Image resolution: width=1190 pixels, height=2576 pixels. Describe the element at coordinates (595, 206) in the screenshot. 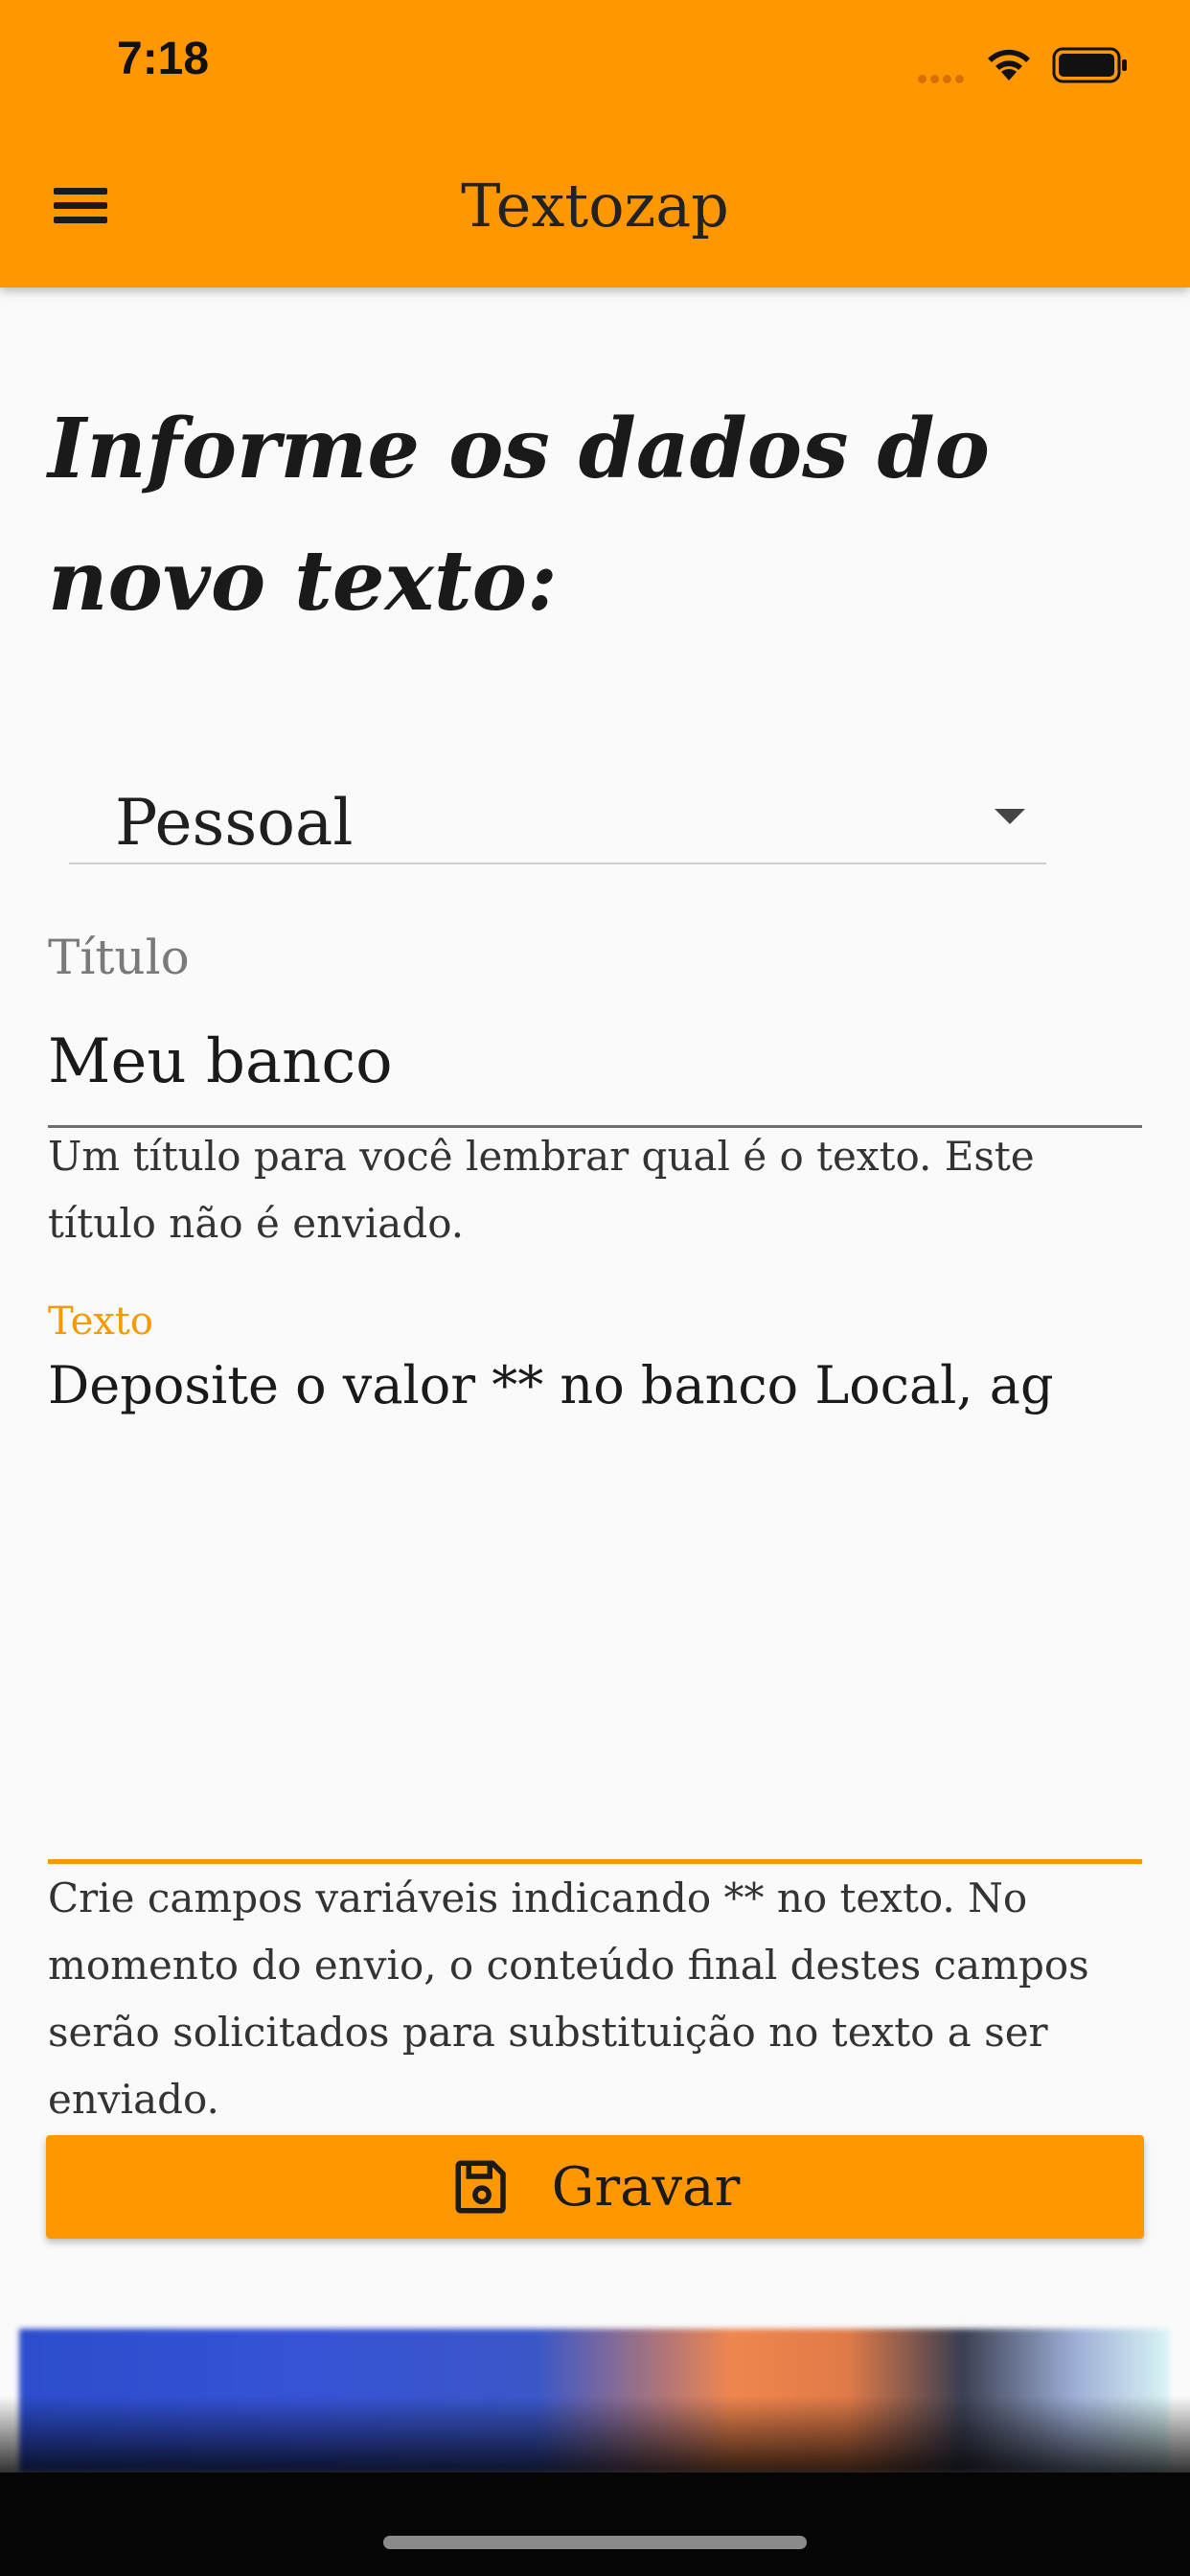

I see `app-title: Textozap` at that location.